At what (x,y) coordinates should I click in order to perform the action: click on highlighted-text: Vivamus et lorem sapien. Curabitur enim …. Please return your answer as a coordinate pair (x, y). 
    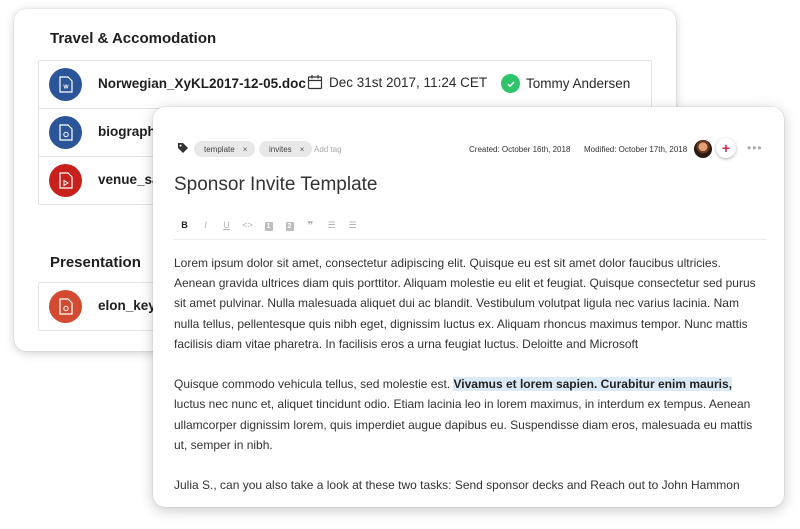
    Looking at the image, I should click on (593, 384).